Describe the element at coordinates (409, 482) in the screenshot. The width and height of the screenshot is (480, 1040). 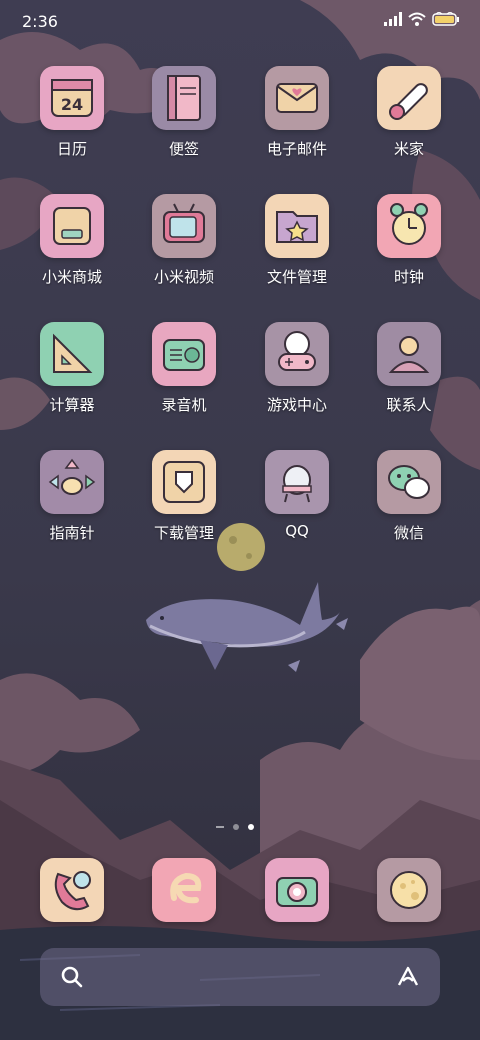
I see `wechat-bubbles-icon` at that location.